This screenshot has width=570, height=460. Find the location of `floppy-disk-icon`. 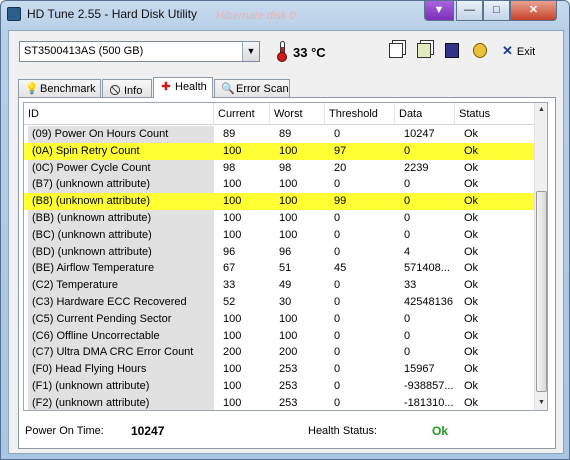

floppy-disk-icon is located at coordinates (452, 50).